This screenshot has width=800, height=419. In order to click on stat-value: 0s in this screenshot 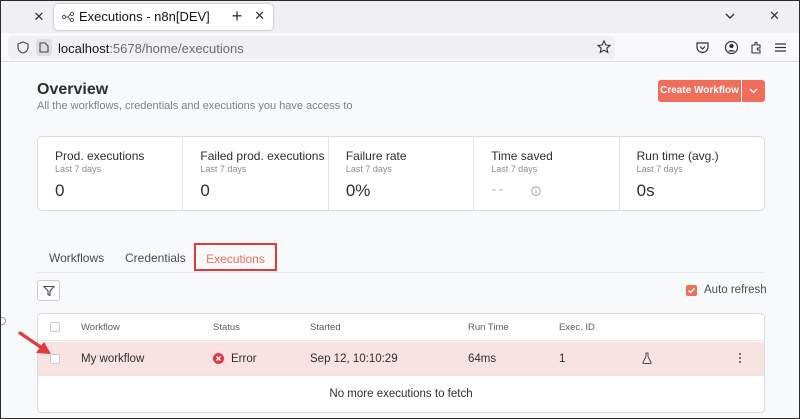, I will do `click(645, 190)`.